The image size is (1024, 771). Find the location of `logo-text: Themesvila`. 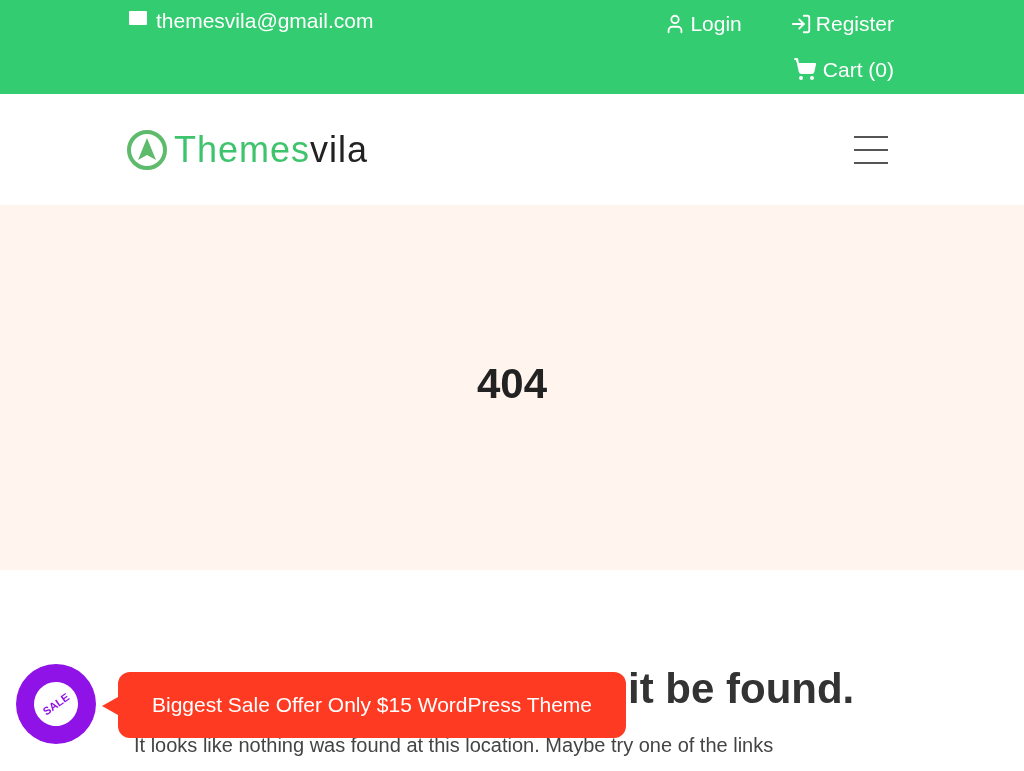

logo-text: Themesvila is located at coordinates (271, 149).